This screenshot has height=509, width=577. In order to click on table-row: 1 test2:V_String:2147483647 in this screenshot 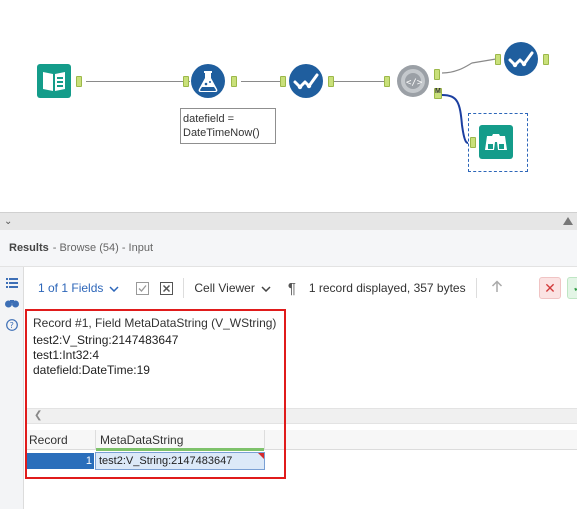, I will do `click(301, 461)`.